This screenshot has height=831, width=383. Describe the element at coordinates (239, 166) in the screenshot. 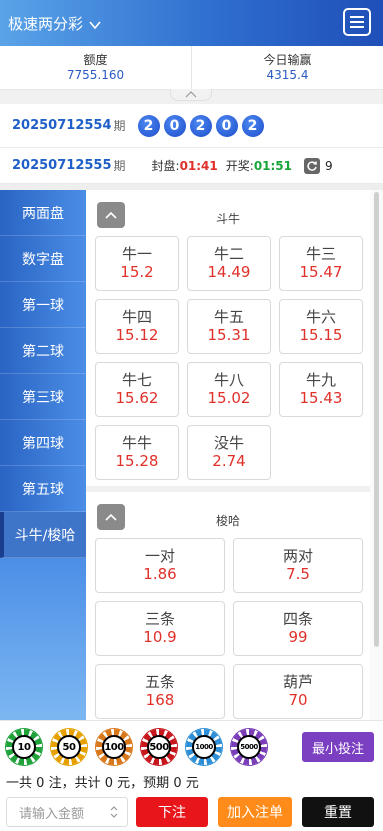

I see `open-label: 开奖:` at that location.